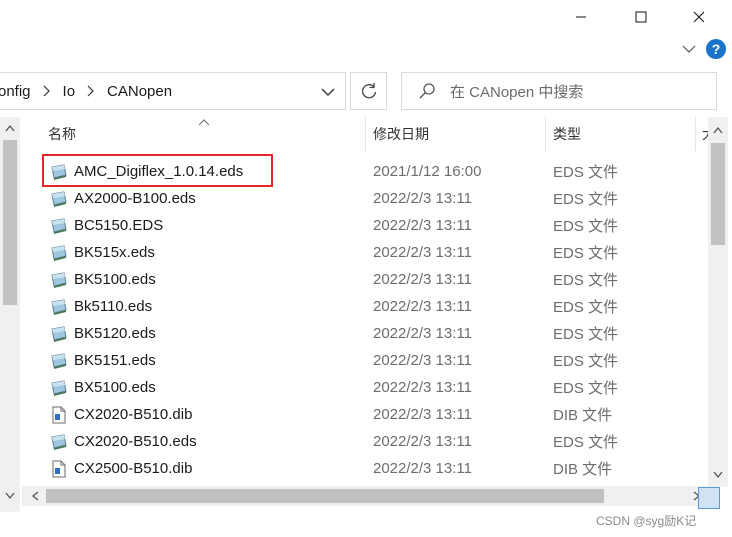  I want to click on file-row: BK515x.eds 2022/2/3 13:11 EDS 文件, so click(366, 252).